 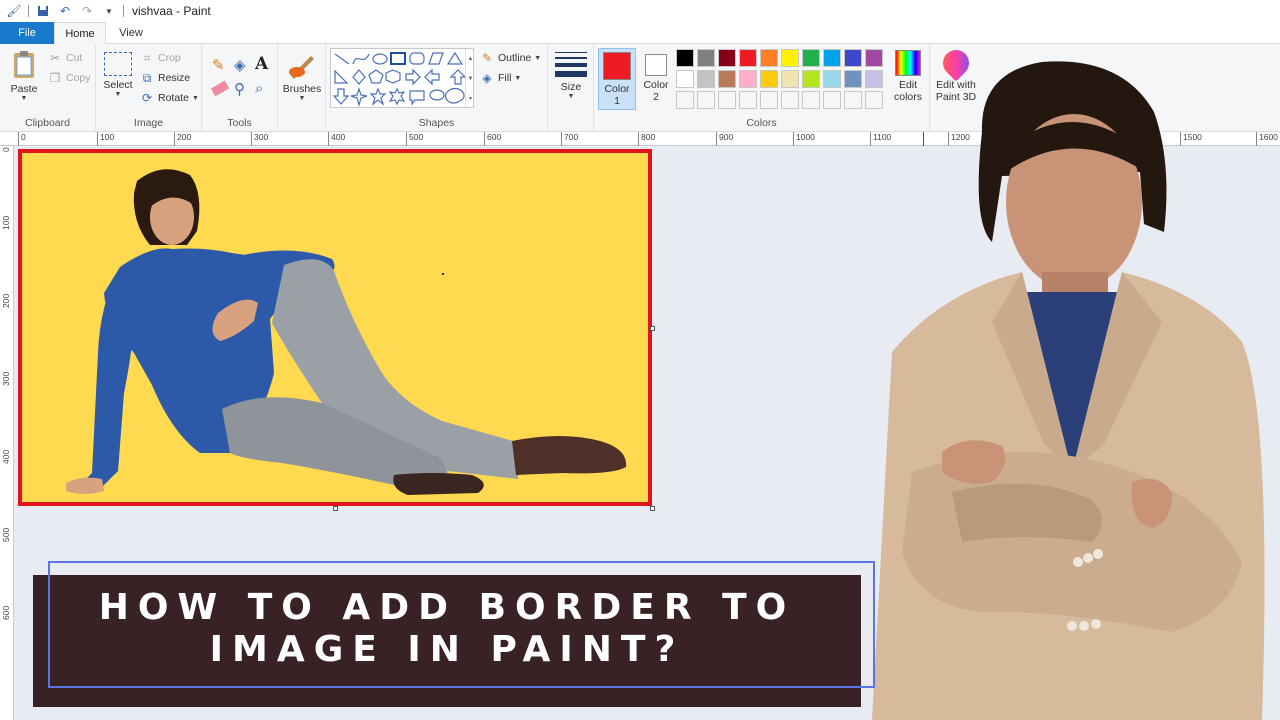 I want to click on outline-button: ✎ Outline ▼, so click(x=510, y=58).